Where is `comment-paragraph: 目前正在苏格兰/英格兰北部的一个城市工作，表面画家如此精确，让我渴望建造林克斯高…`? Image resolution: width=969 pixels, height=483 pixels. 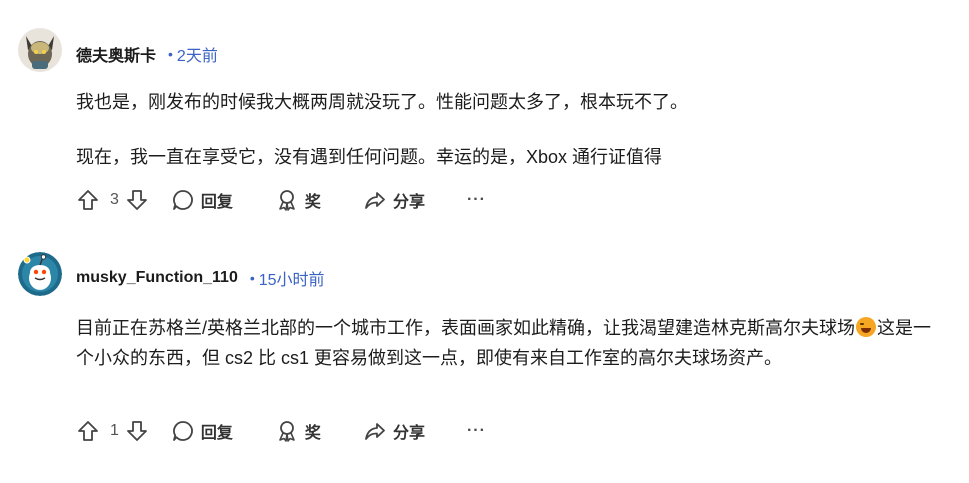
comment-paragraph: 目前正在苏格兰/英格兰北部的一个城市工作，表面画家如此精确，让我渴望建造林克斯高… is located at coordinates (503, 343).